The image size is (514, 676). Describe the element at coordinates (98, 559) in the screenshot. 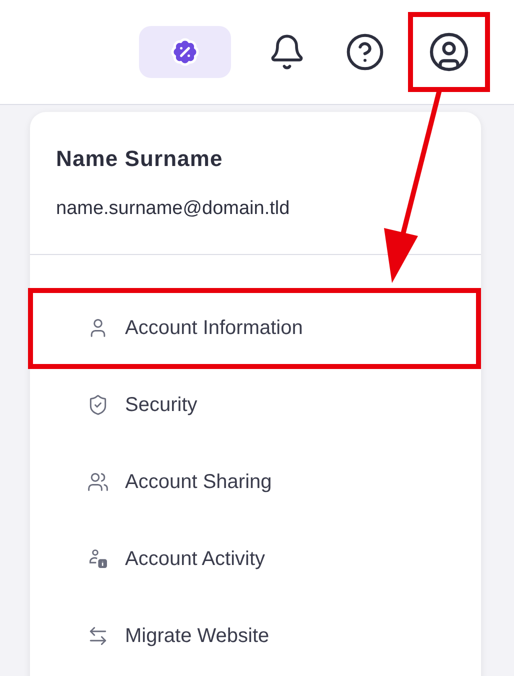

I see `user-info-icon` at that location.